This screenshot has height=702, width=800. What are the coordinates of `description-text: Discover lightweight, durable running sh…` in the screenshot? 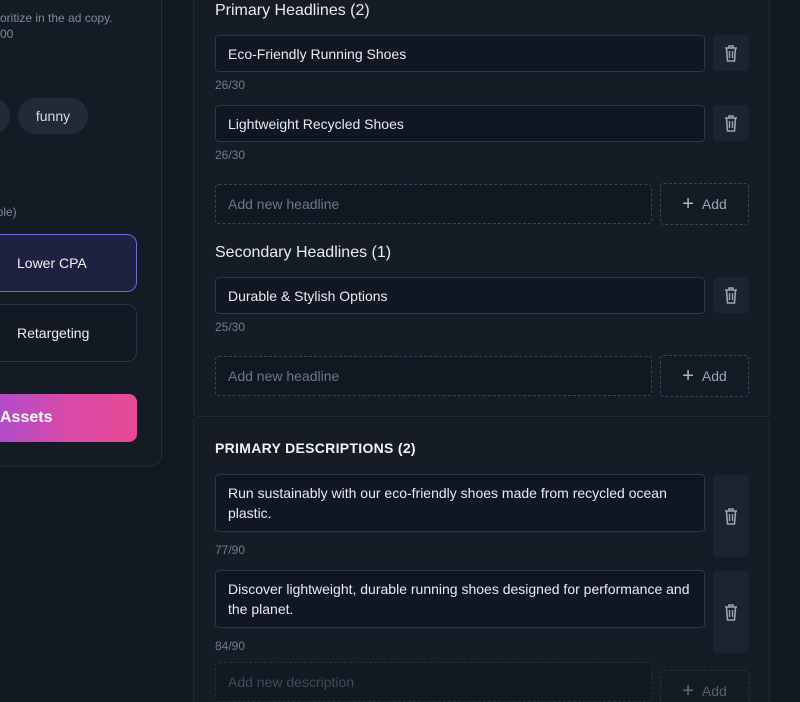 It's located at (459, 599).